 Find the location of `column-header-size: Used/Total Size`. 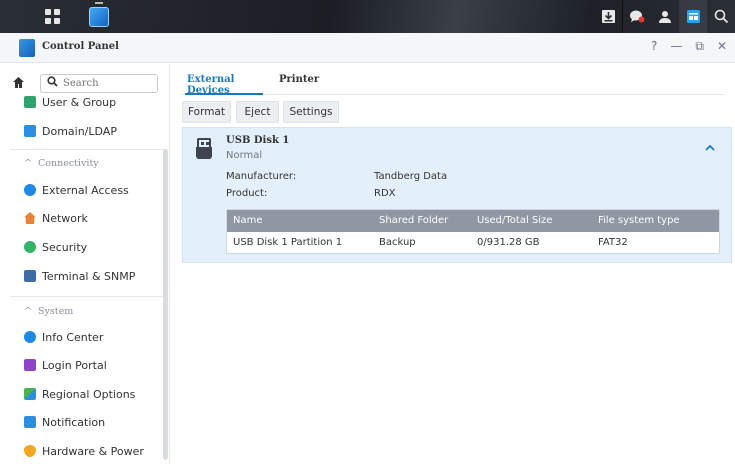

column-header-size: Used/Total Size is located at coordinates (514, 220).